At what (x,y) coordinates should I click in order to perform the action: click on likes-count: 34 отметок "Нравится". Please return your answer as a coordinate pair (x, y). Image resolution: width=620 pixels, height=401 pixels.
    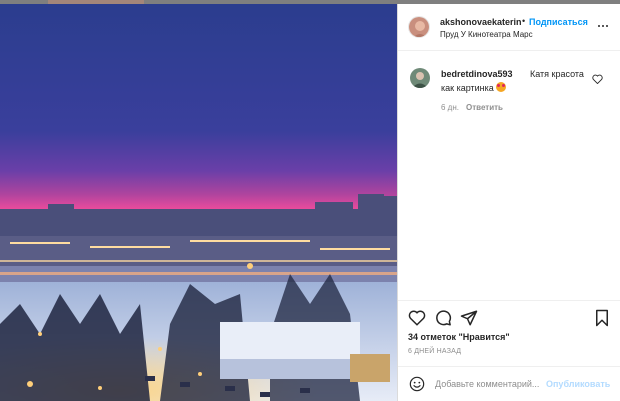
    Looking at the image, I should click on (459, 337).